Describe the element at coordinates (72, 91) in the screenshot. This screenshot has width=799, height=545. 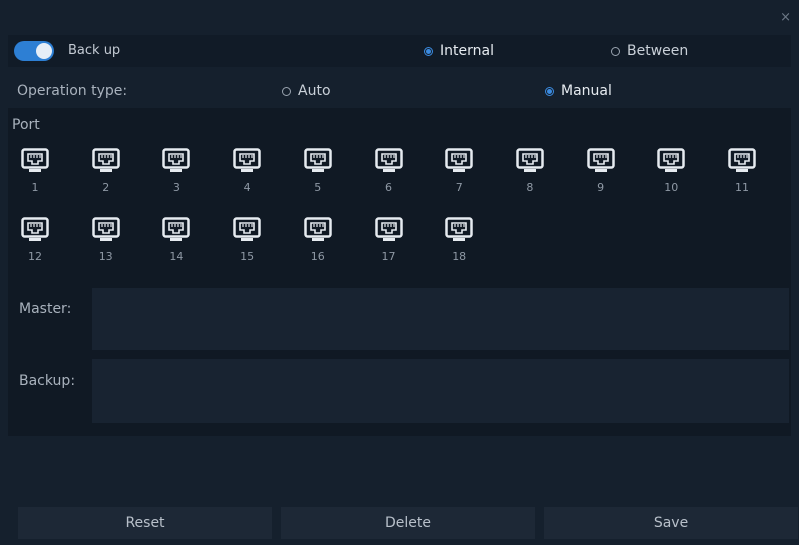
I see `operation-type-label: Operation type:` at that location.